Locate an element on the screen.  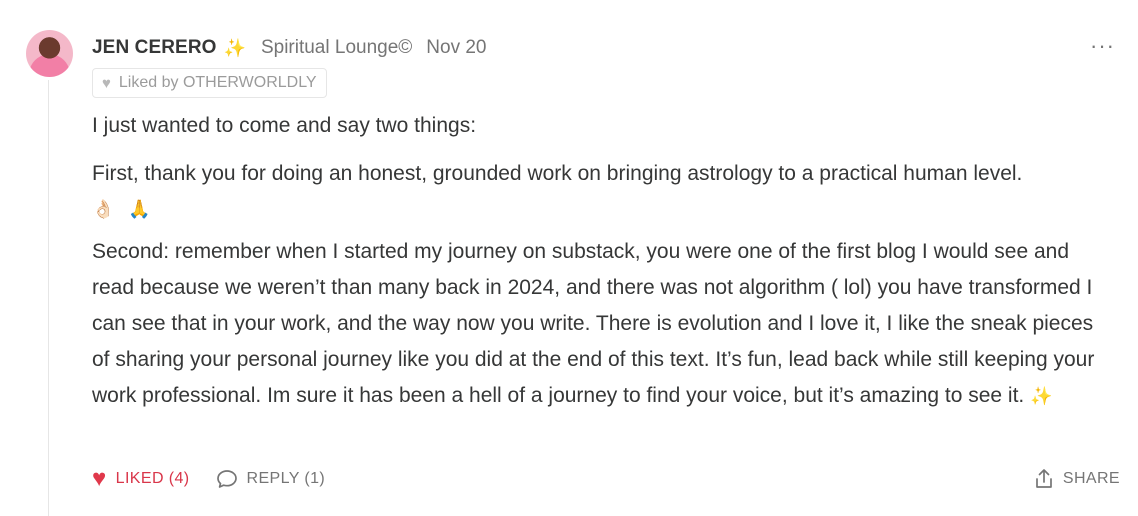
speech-bubble-icon is located at coordinates (226, 479).